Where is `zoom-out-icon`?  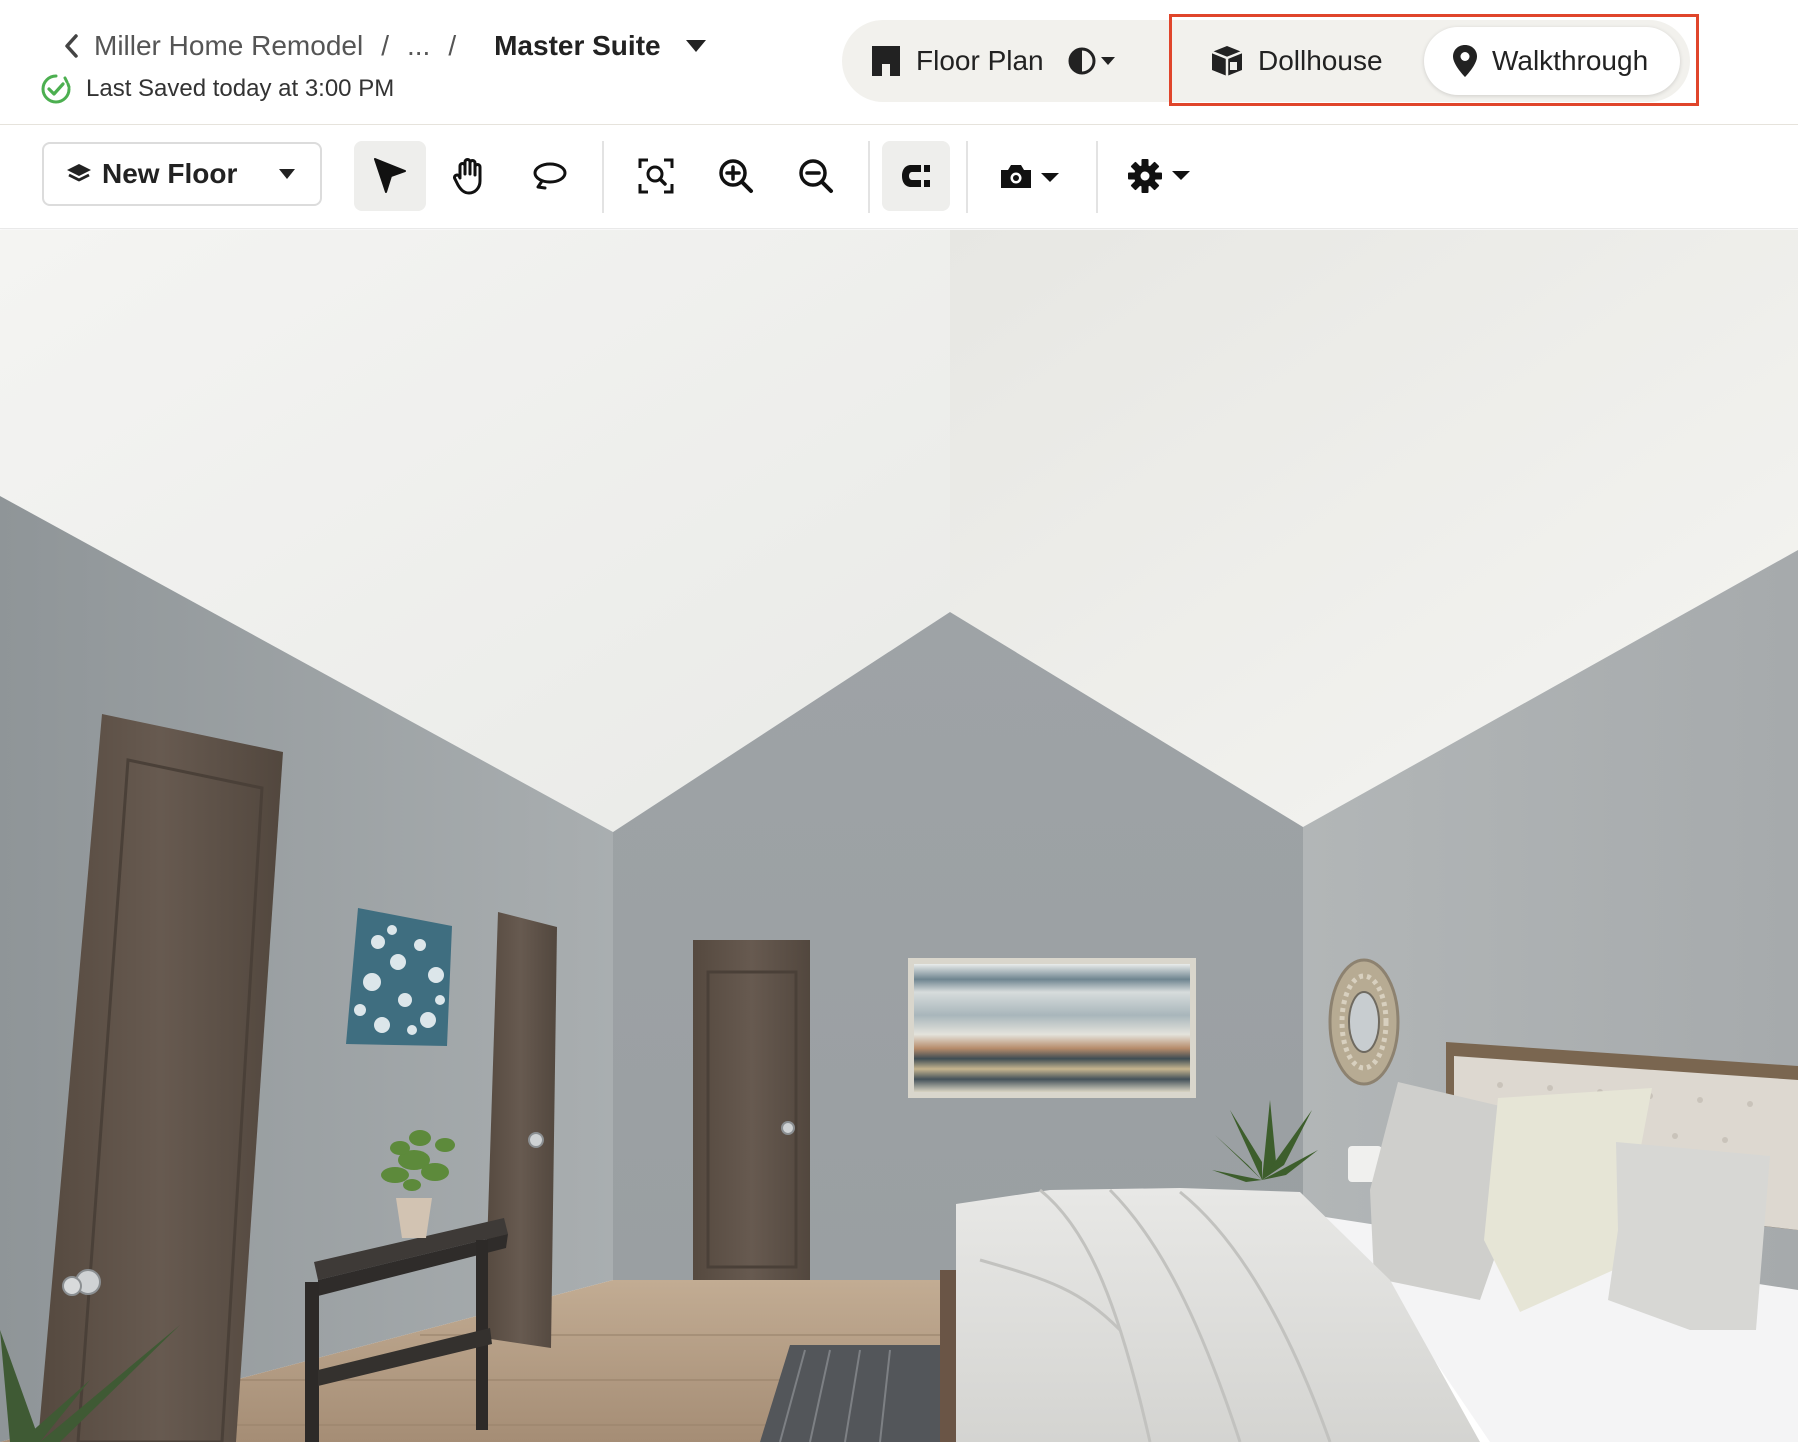 zoom-out-icon is located at coordinates (816, 176).